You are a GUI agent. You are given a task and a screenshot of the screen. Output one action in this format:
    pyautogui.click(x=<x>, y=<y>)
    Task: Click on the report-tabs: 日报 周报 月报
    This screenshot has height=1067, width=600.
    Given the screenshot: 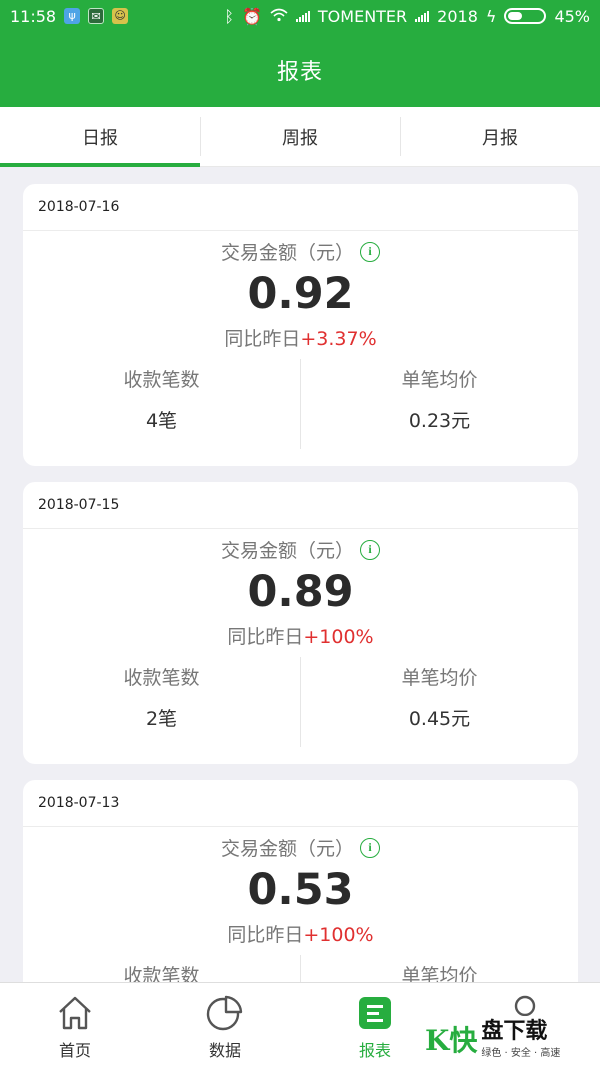 What is the action you would take?
    pyautogui.click(x=300, y=137)
    